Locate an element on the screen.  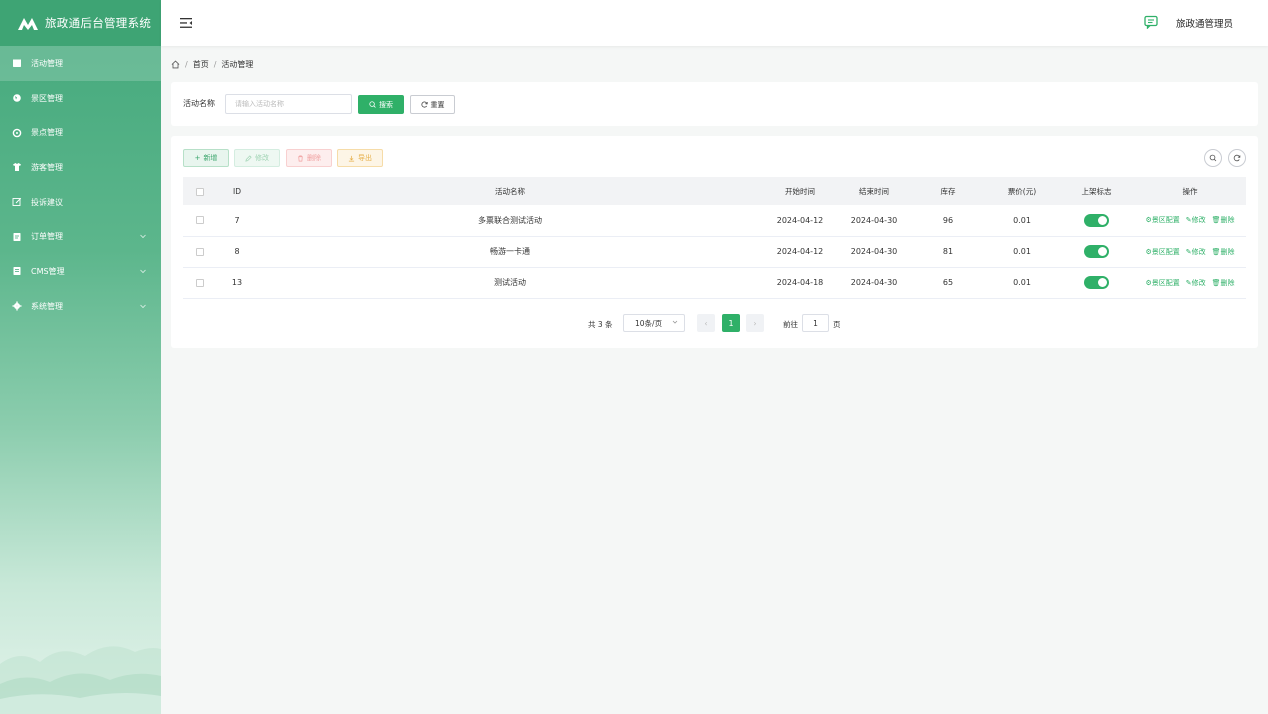
plus-icon: + is located at coordinates (197, 158).